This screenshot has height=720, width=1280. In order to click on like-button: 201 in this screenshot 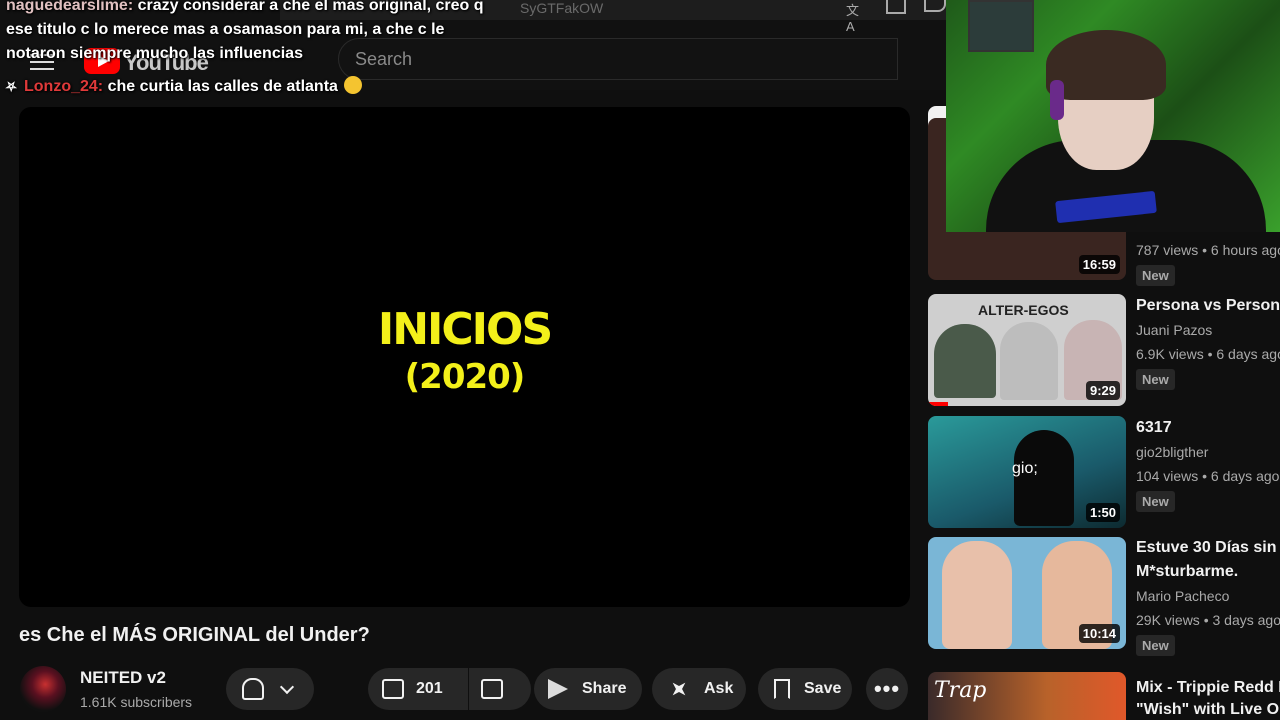, I will do `click(418, 689)`.